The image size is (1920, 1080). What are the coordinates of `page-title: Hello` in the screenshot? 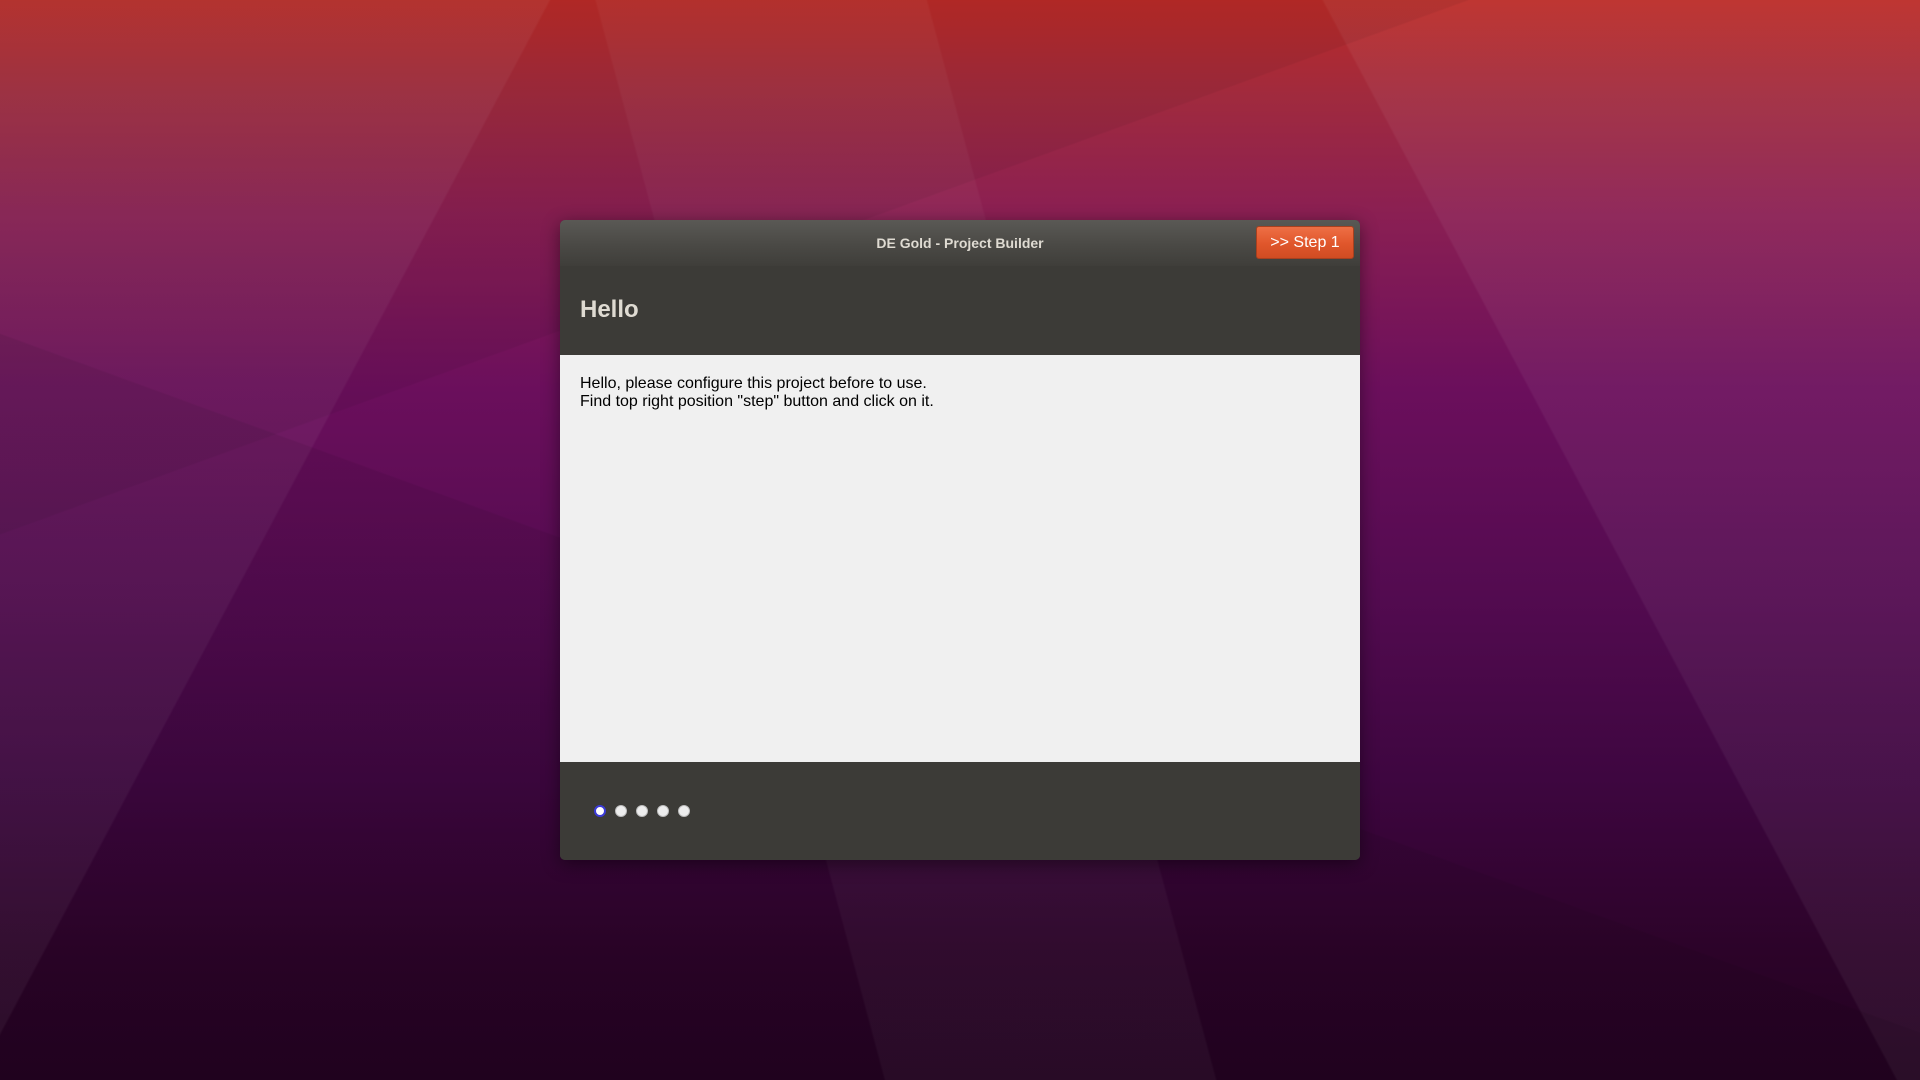 It's located at (609, 309).